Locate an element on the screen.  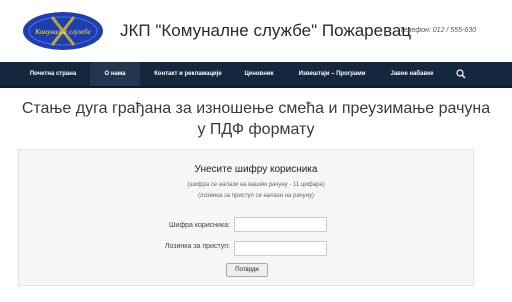
search-icon is located at coordinates (461, 74).